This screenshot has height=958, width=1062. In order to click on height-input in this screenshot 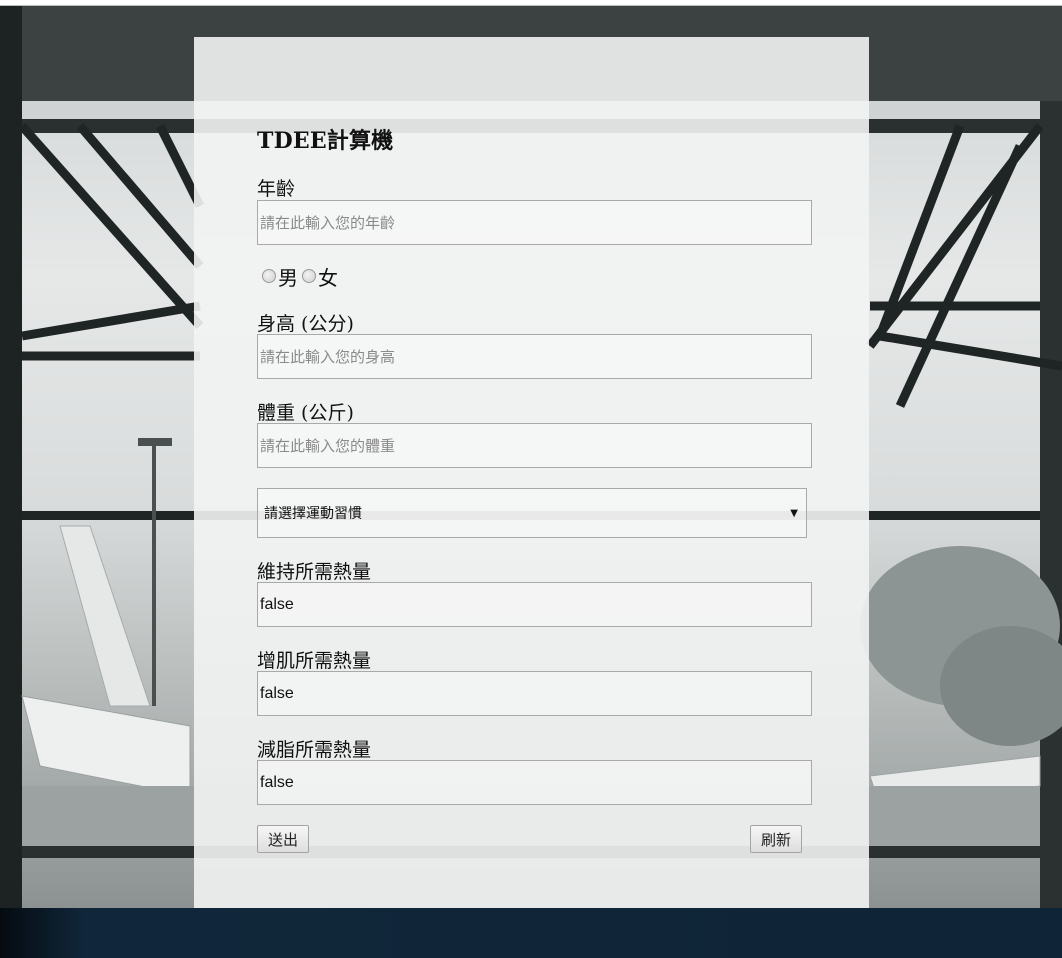, I will do `click(534, 356)`.